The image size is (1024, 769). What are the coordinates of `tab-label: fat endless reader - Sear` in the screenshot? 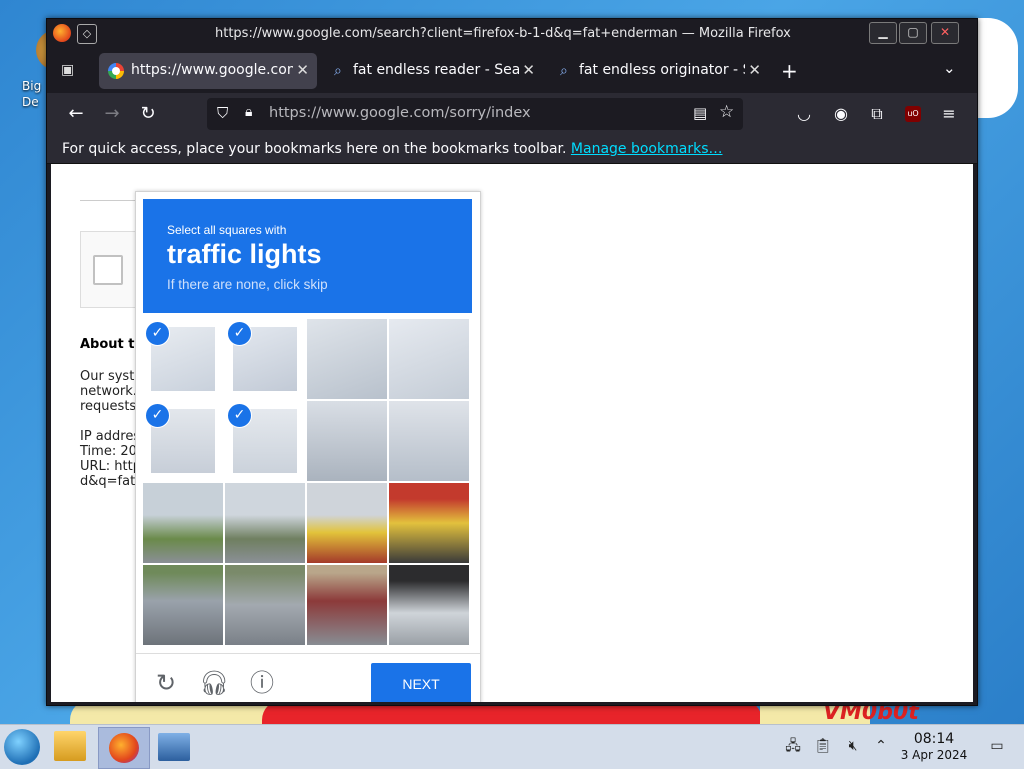 It's located at (436, 70).